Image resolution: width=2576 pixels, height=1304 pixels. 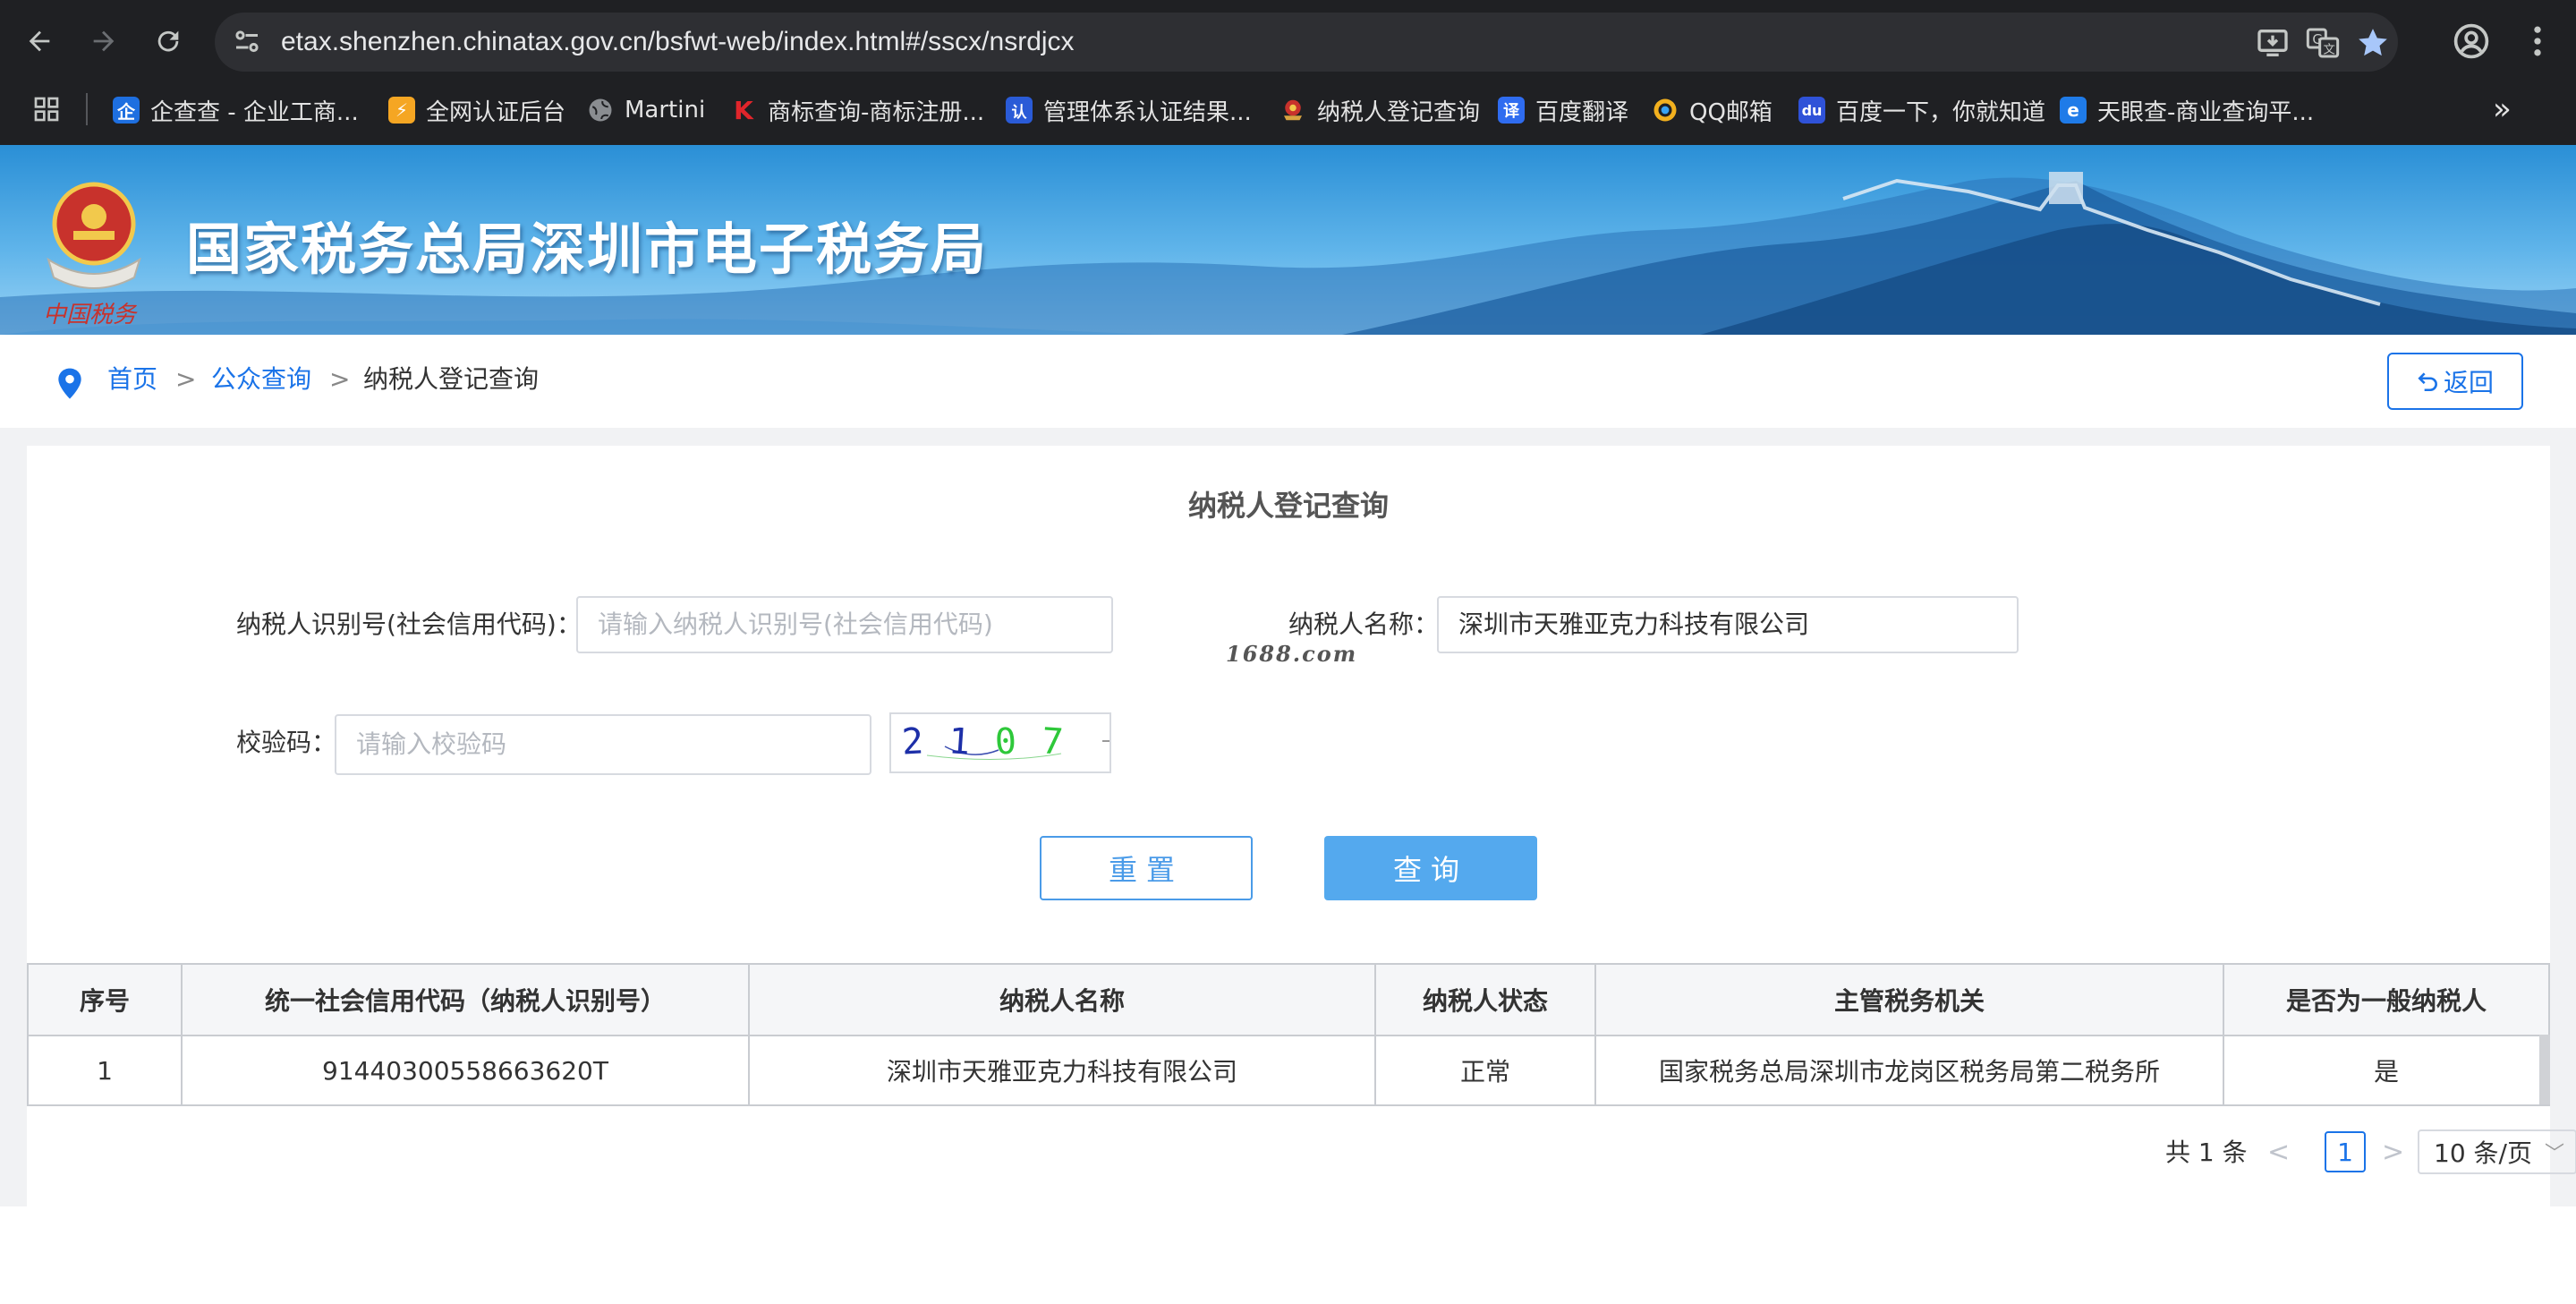 What do you see at coordinates (1728, 624) in the screenshot?
I see `taxpayer-name-input: 深圳市天雅亚克力科技有限公司` at bounding box center [1728, 624].